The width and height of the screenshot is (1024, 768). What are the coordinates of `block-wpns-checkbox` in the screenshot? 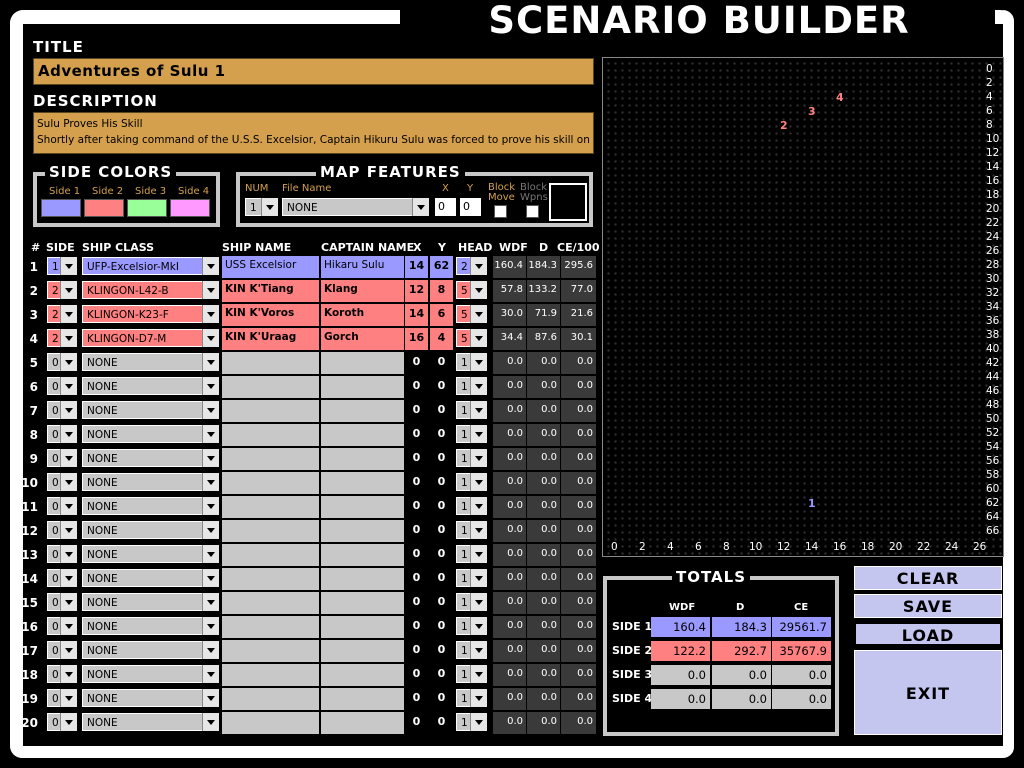 It's located at (532, 211).